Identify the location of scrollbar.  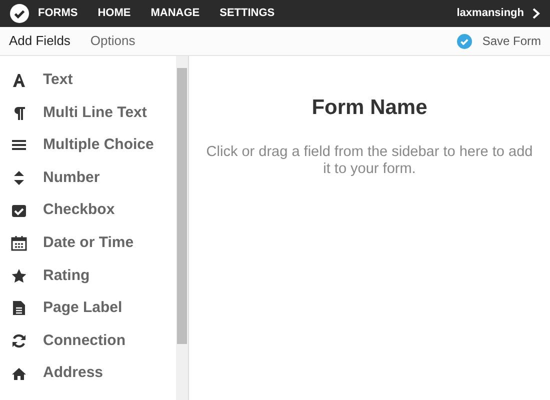
(182, 228).